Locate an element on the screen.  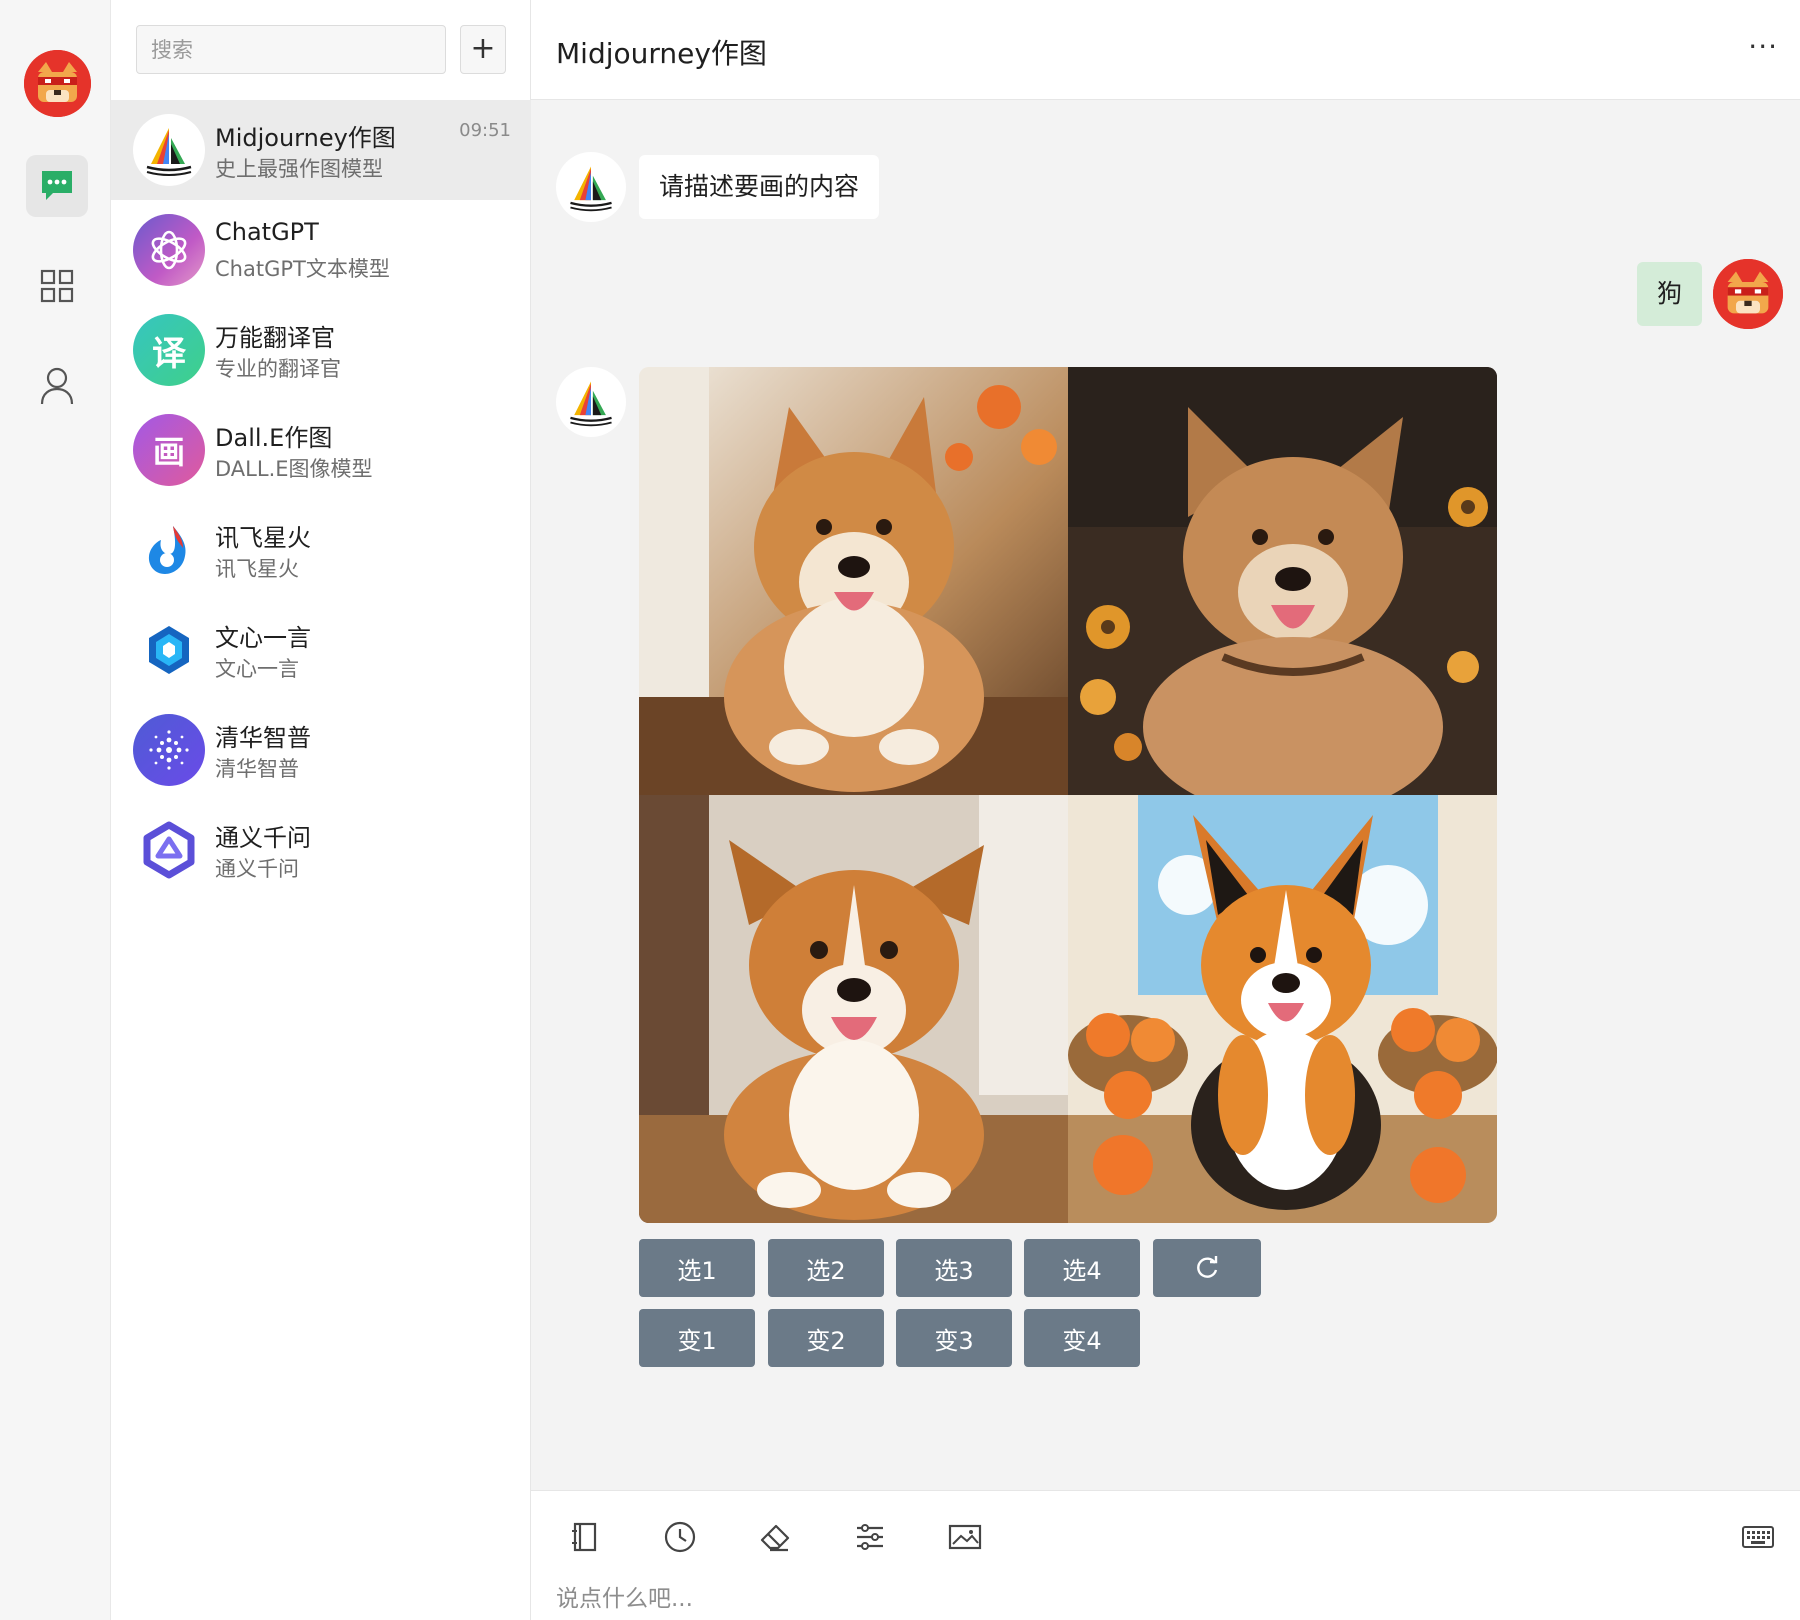
conversation-time: 09:51 is located at coordinates (485, 130).